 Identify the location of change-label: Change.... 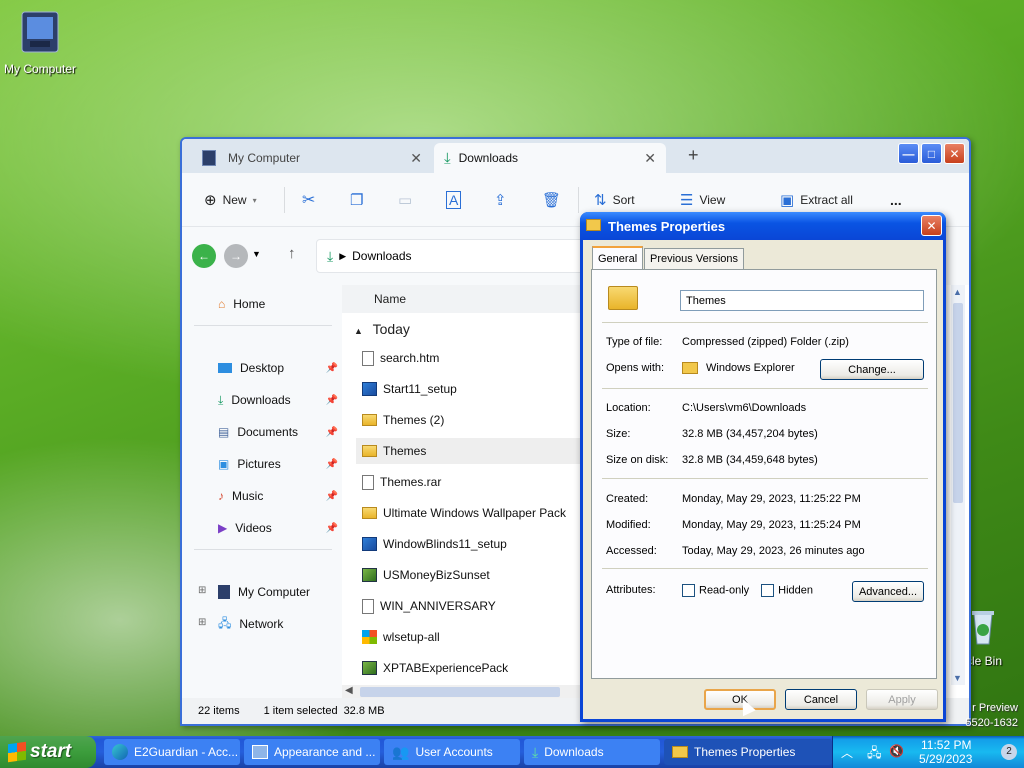
(872, 369).